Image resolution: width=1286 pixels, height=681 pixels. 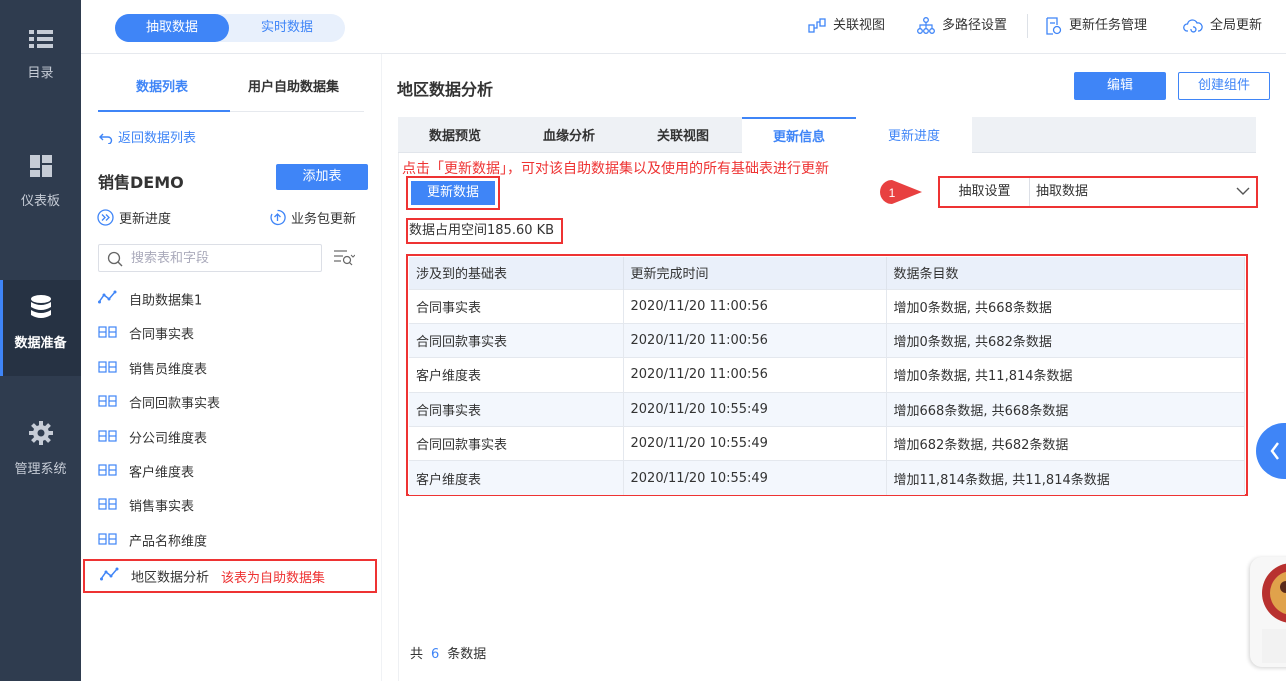 I want to click on update-data-button: 更新数据, so click(x=453, y=193).